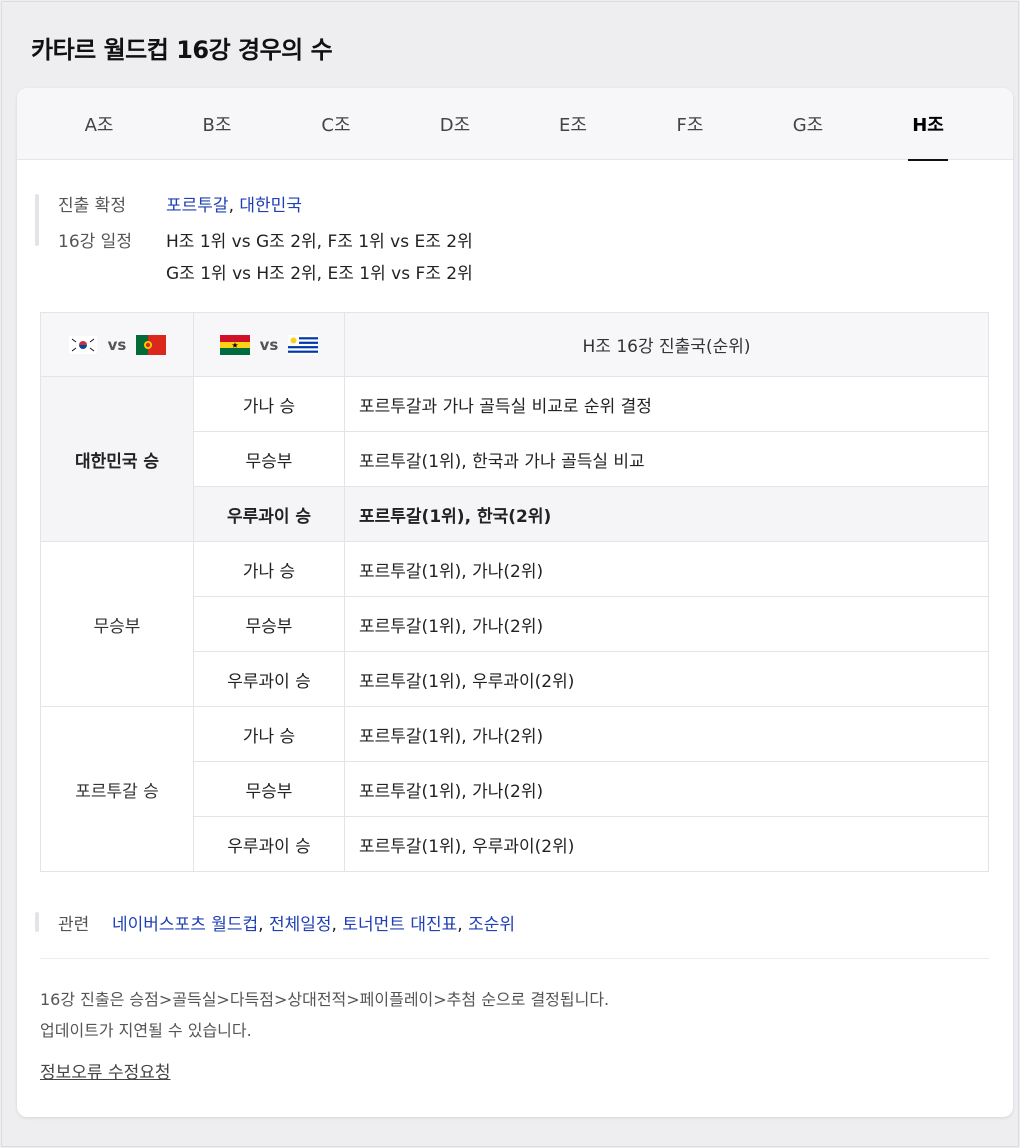 Image resolution: width=1020 pixels, height=1148 pixels. What do you see at coordinates (217, 124) in the screenshot?
I see `tab-group-b: B조` at bounding box center [217, 124].